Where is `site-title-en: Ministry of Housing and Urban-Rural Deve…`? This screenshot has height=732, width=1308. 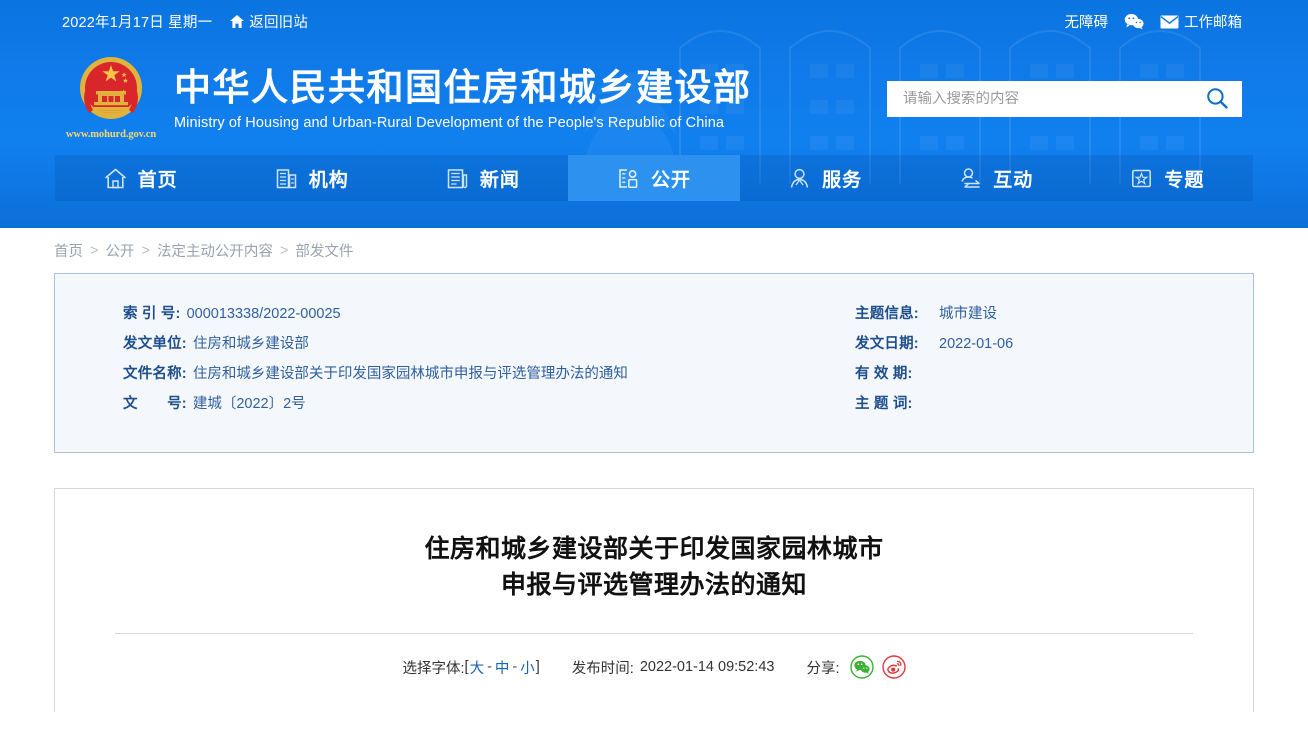
site-title-en: Ministry of Housing and Urban-Rural Deve… is located at coordinates (449, 123).